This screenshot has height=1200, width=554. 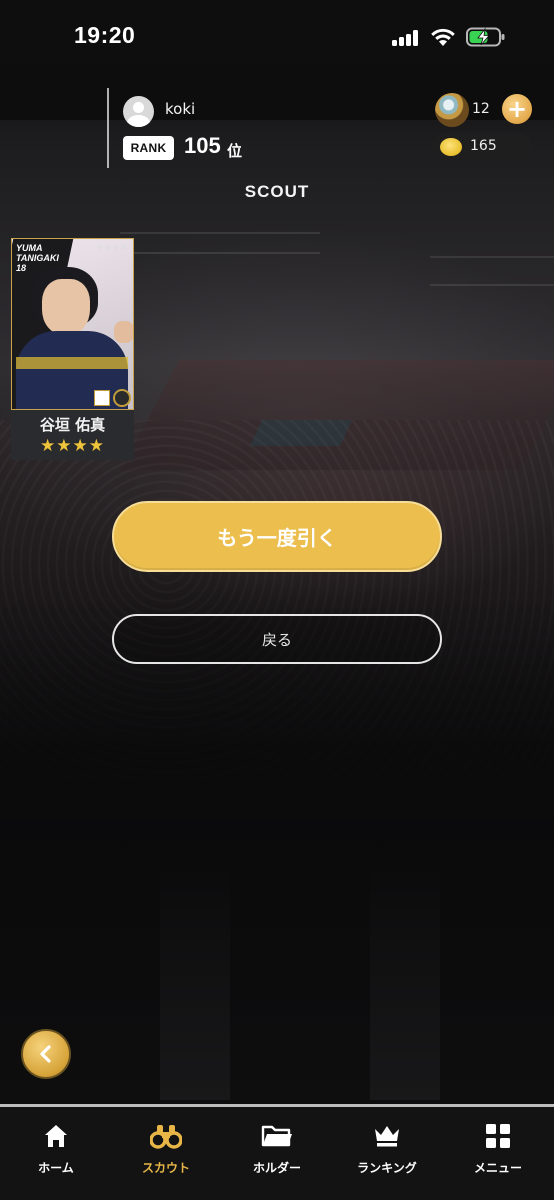 I want to click on player-fist, so click(x=123, y=332).